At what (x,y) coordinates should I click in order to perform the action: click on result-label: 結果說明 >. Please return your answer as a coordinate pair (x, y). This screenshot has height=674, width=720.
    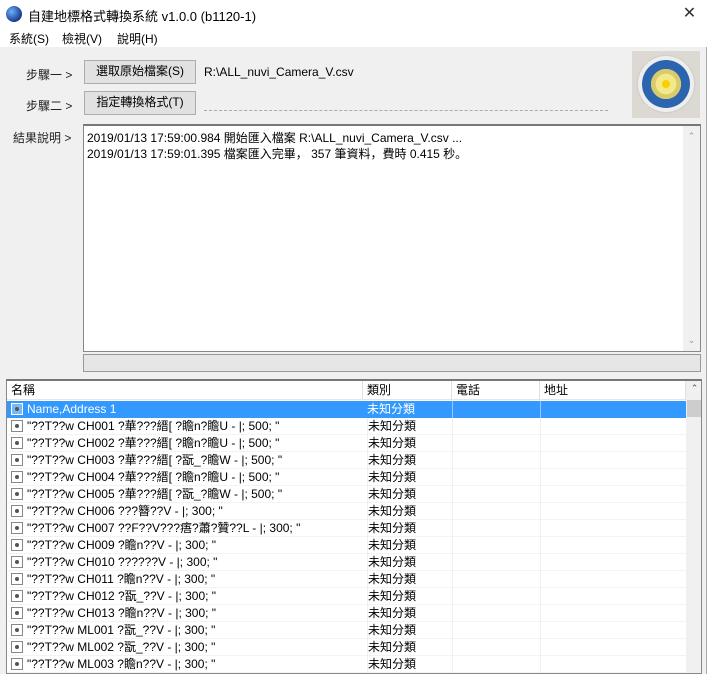
    Looking at the image, I should click on (42, 138).